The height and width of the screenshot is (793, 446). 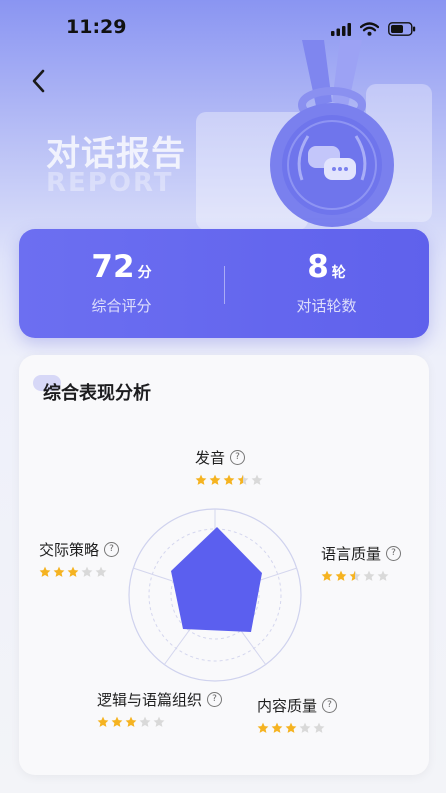 I want to click on medal-chat-icon, so click(x=332, y=133).